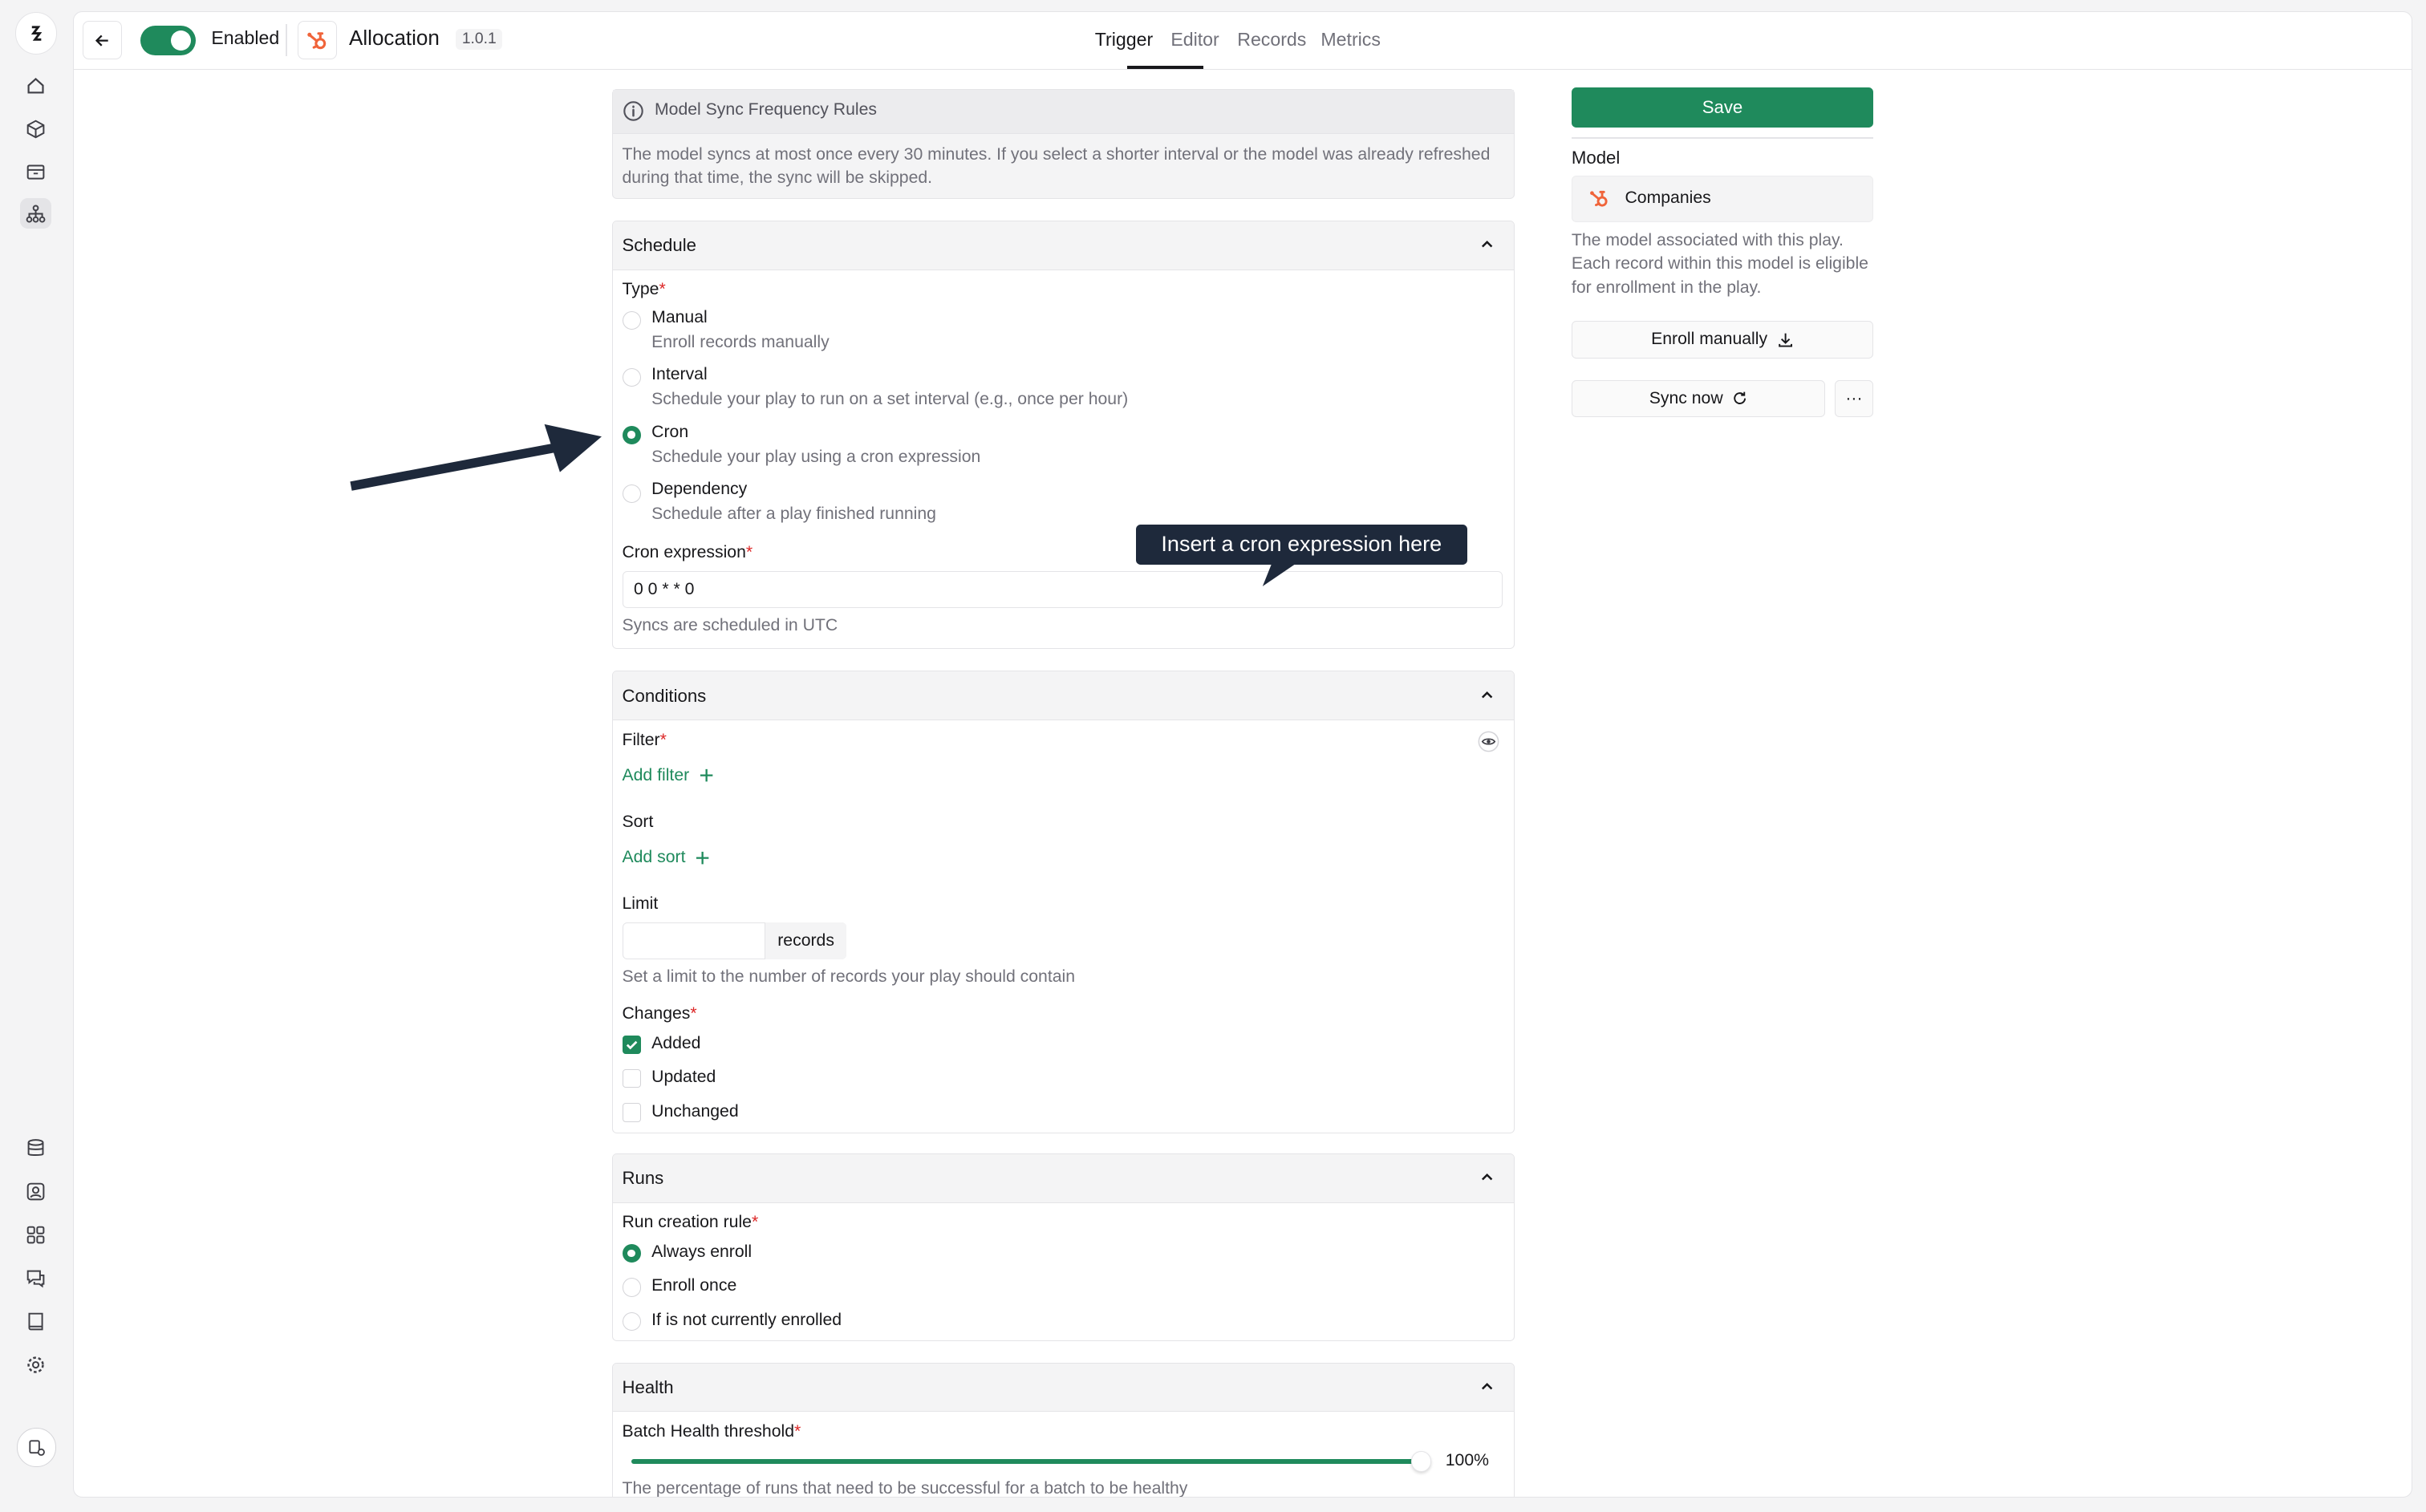 The height and width of the screenshot is (1512, 2426). I want to click on option-label: Manual, so click(679, 316).